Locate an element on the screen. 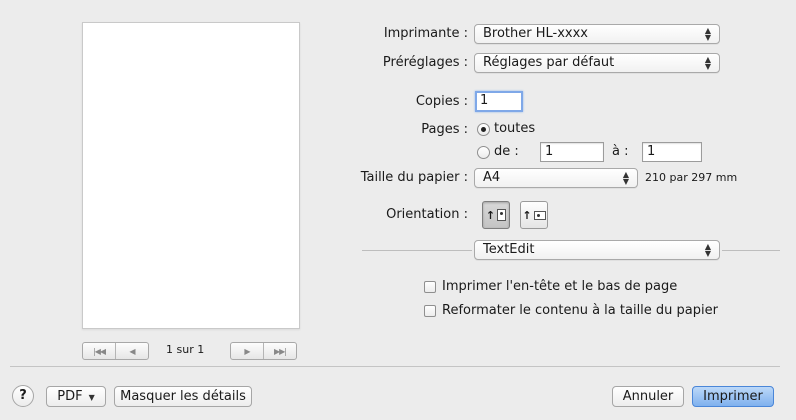 This screenshot has width=796, height=420. paper-size-value: A4 is located at coordinates (492, 177).